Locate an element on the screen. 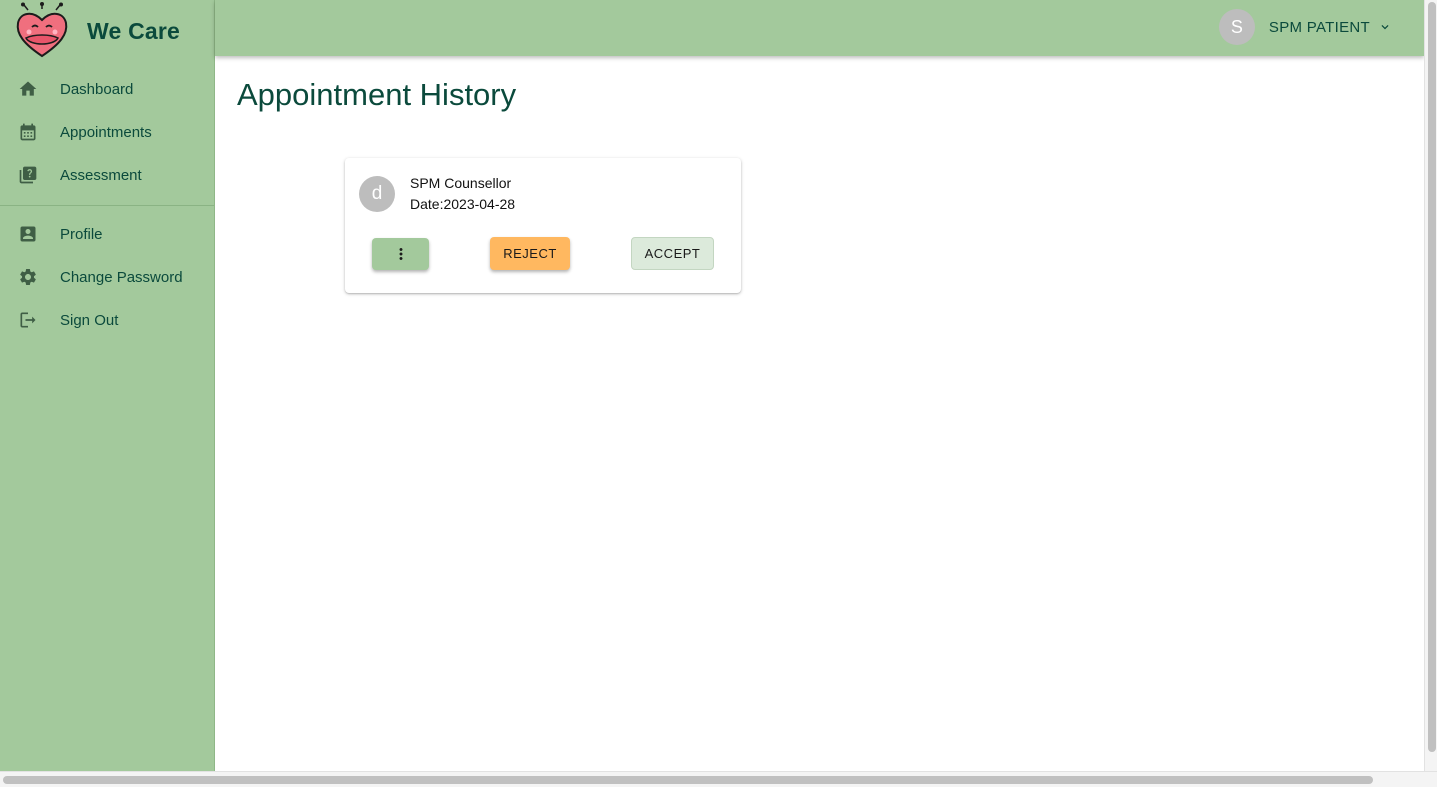 This screenshot has height=787, width=1437. quiz-icon is located at coordinates (28, 175).